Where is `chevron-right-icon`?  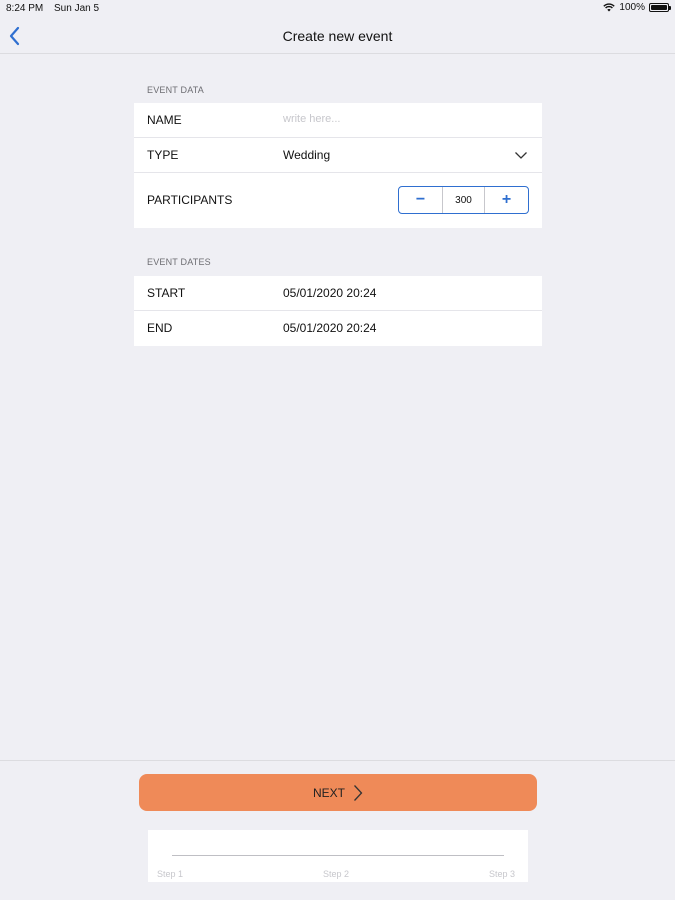
chevron-right-icon is located at coordinates (358, 792).